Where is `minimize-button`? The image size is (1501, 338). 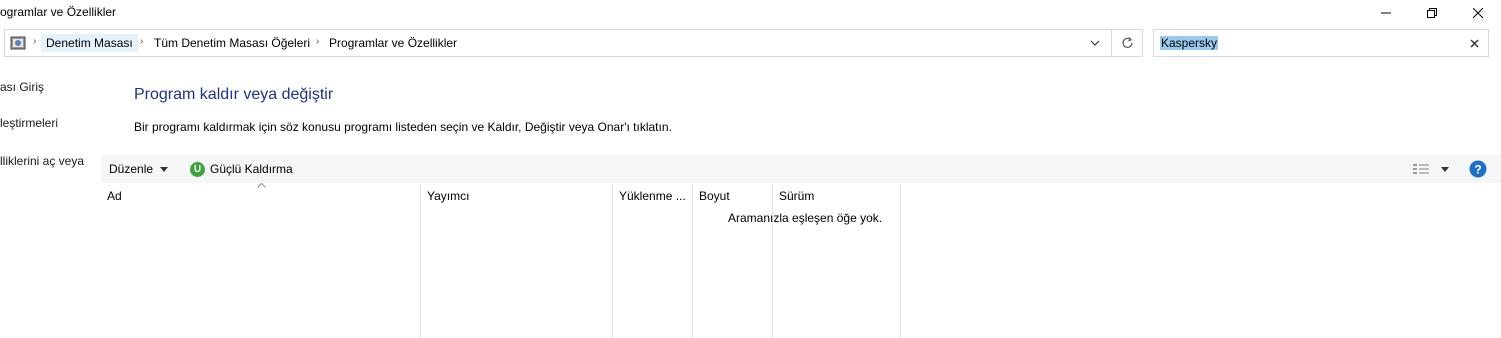
minimize-button is located at coordinates (1386, 13).